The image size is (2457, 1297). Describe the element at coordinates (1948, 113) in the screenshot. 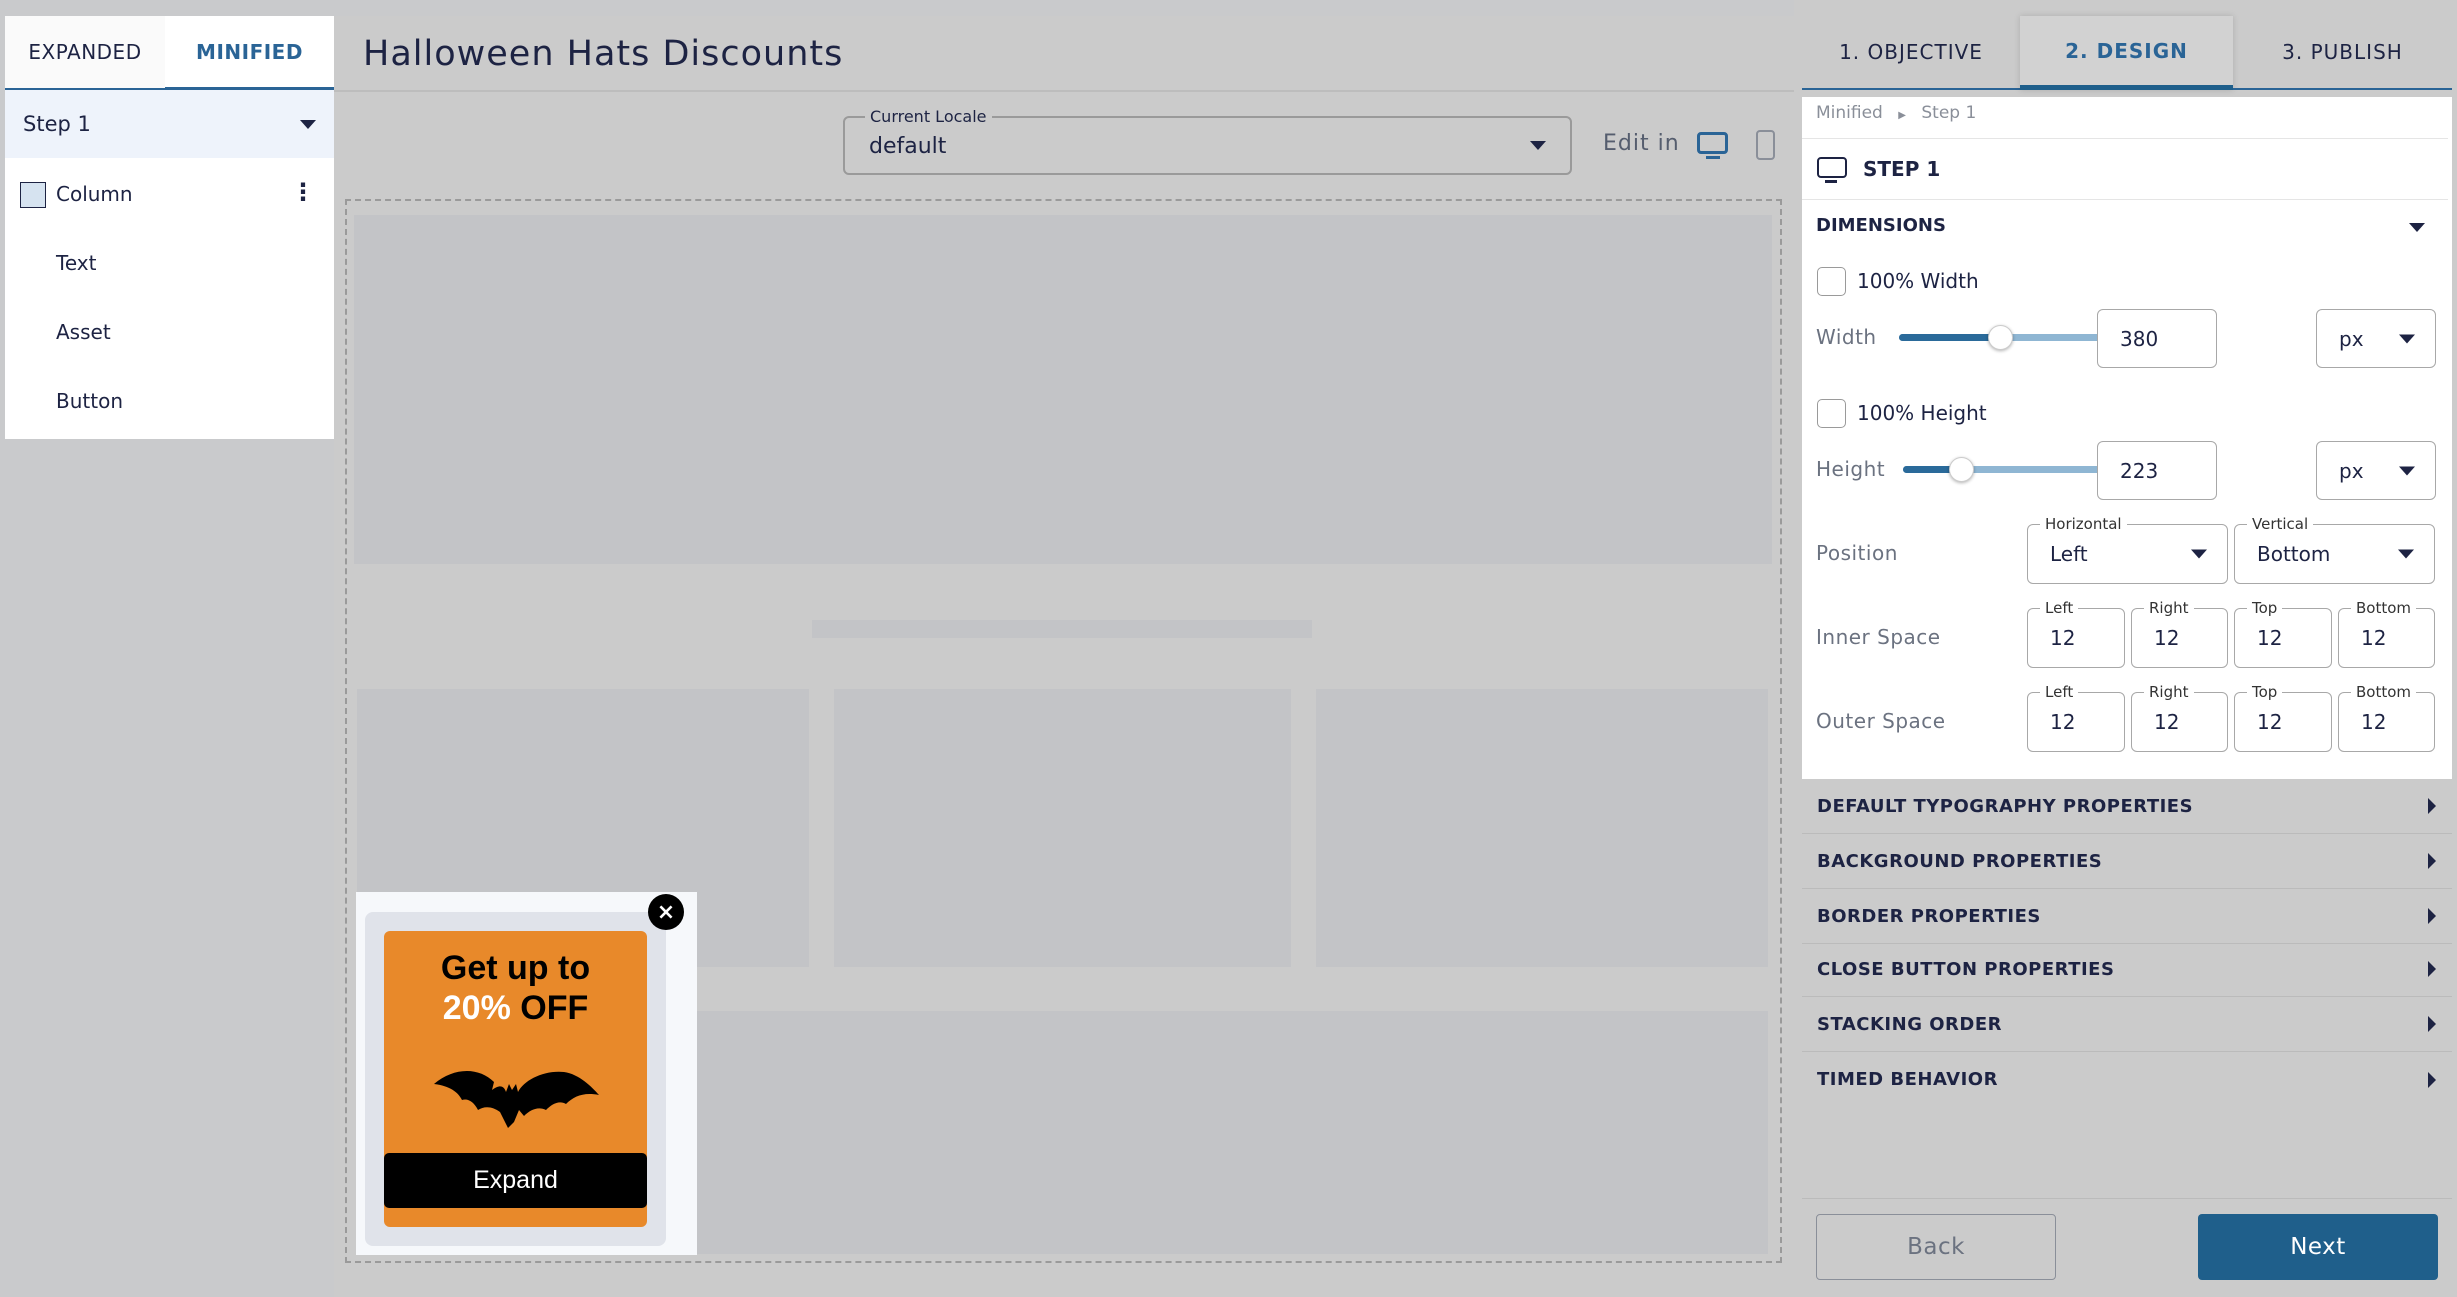

I see `breadcrumb-step: Step 1` at that location.